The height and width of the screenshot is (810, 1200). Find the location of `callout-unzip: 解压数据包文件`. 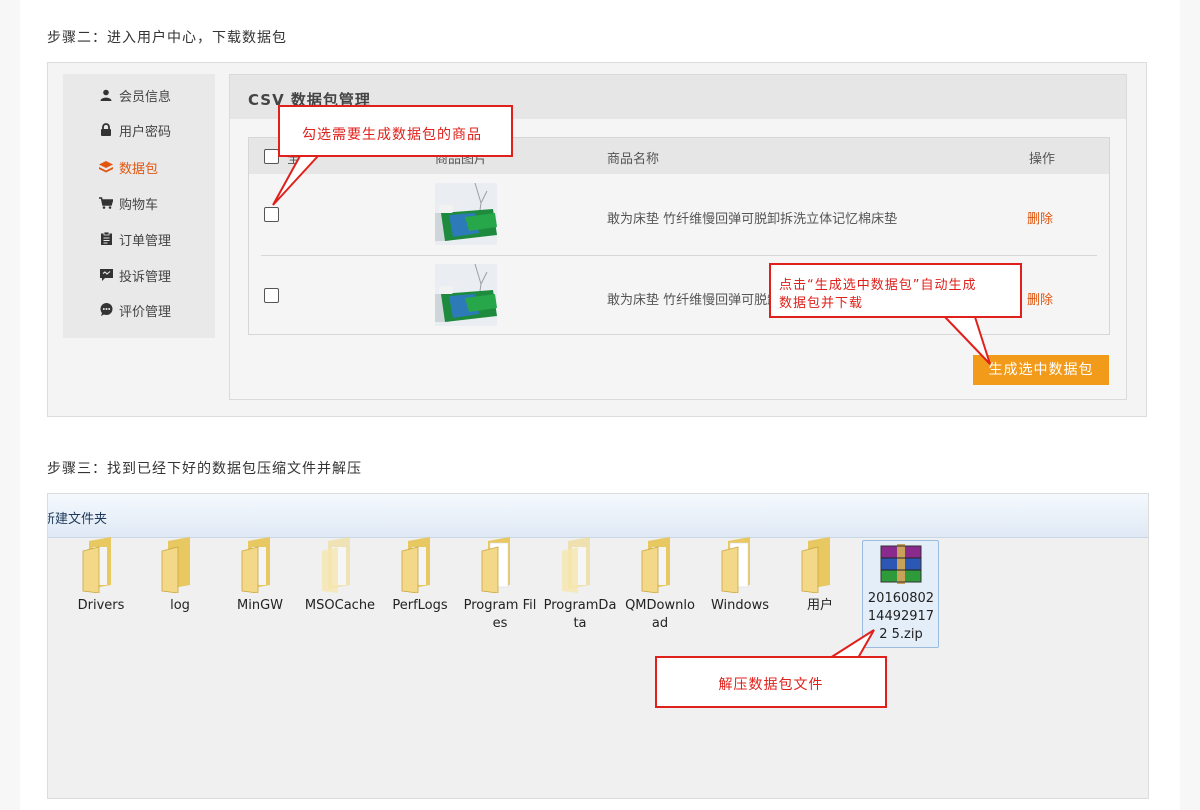

callout-unzip: 解压数据包文件 is located at coordinates (771, 682).